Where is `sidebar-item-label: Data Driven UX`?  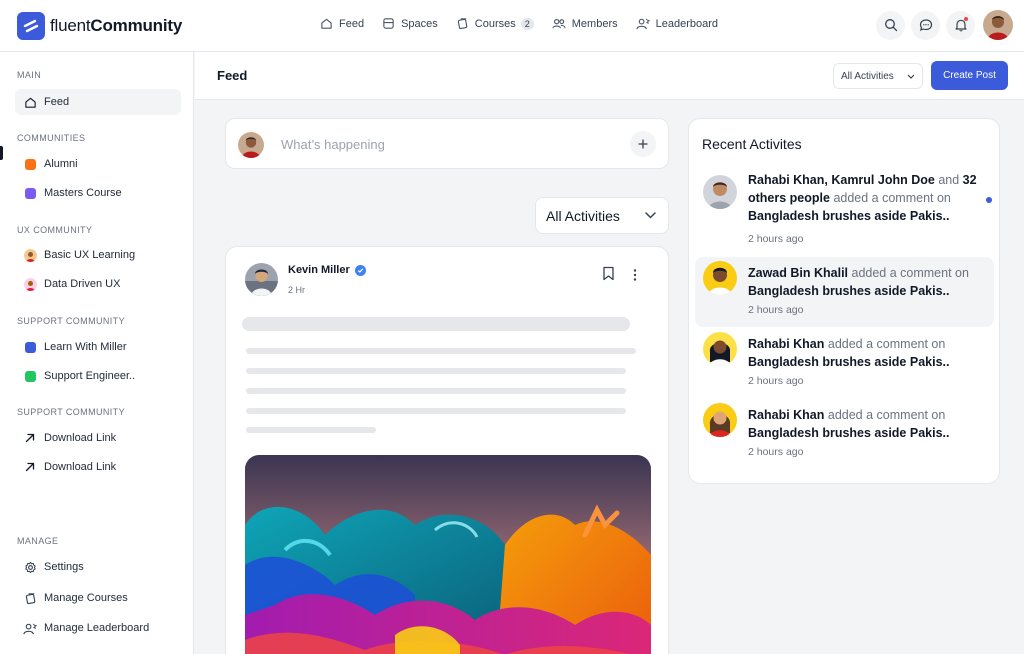
sidebar-item-label: Data Driven UX is located at coordinates (82, 284).